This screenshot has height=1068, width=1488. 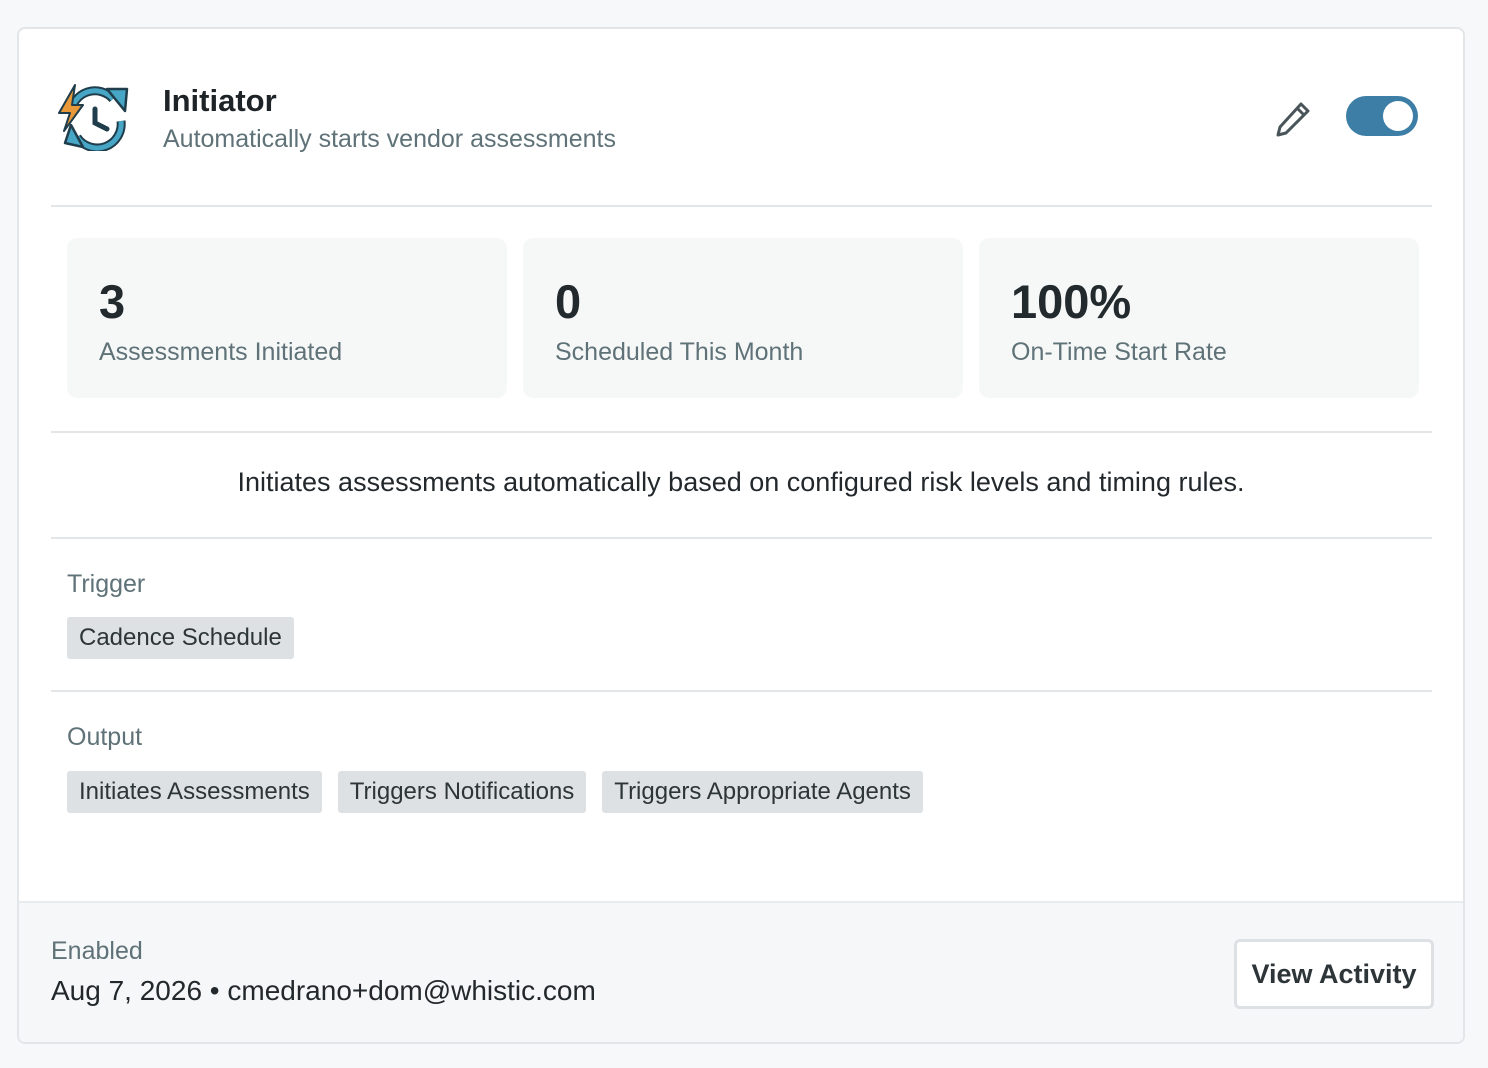 What do you see at coordinates (1334, 974) in the screenshot?
I see `view-activity-button: View Activity` at bounding box center [1334, 974].